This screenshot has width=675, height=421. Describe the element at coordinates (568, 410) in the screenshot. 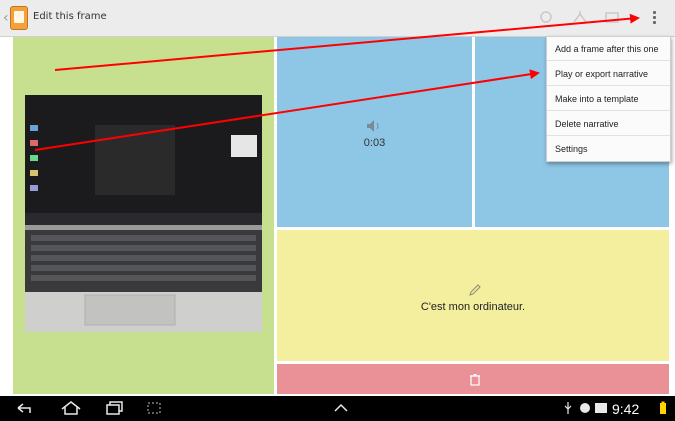

I see `usb-icon` at that location.